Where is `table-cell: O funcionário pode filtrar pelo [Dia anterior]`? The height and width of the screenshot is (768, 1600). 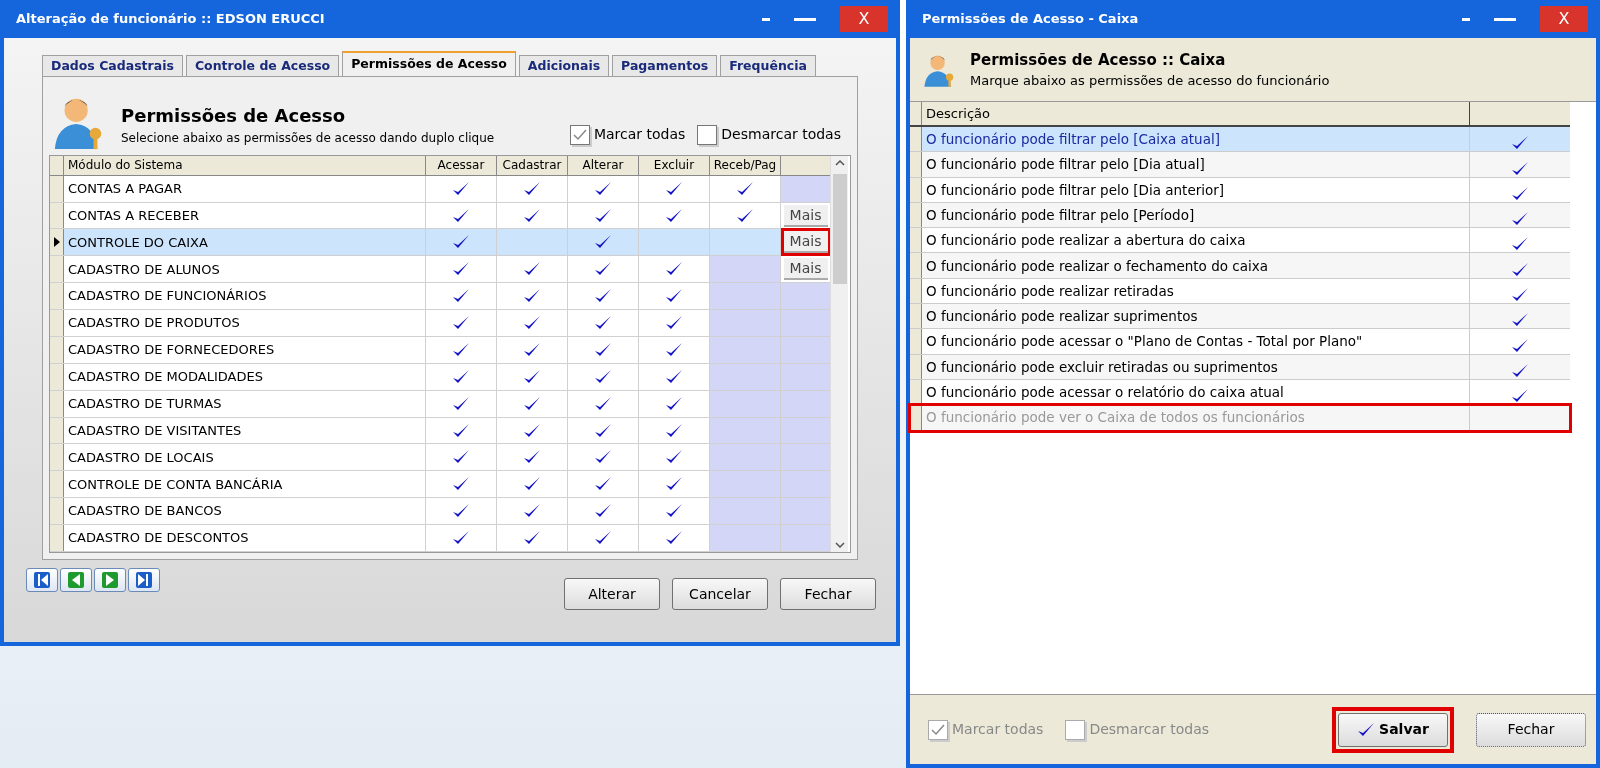
table-cell: O funcionário pode filtrar pelo [Dia anterior] is located at coordinates (1196, 189).